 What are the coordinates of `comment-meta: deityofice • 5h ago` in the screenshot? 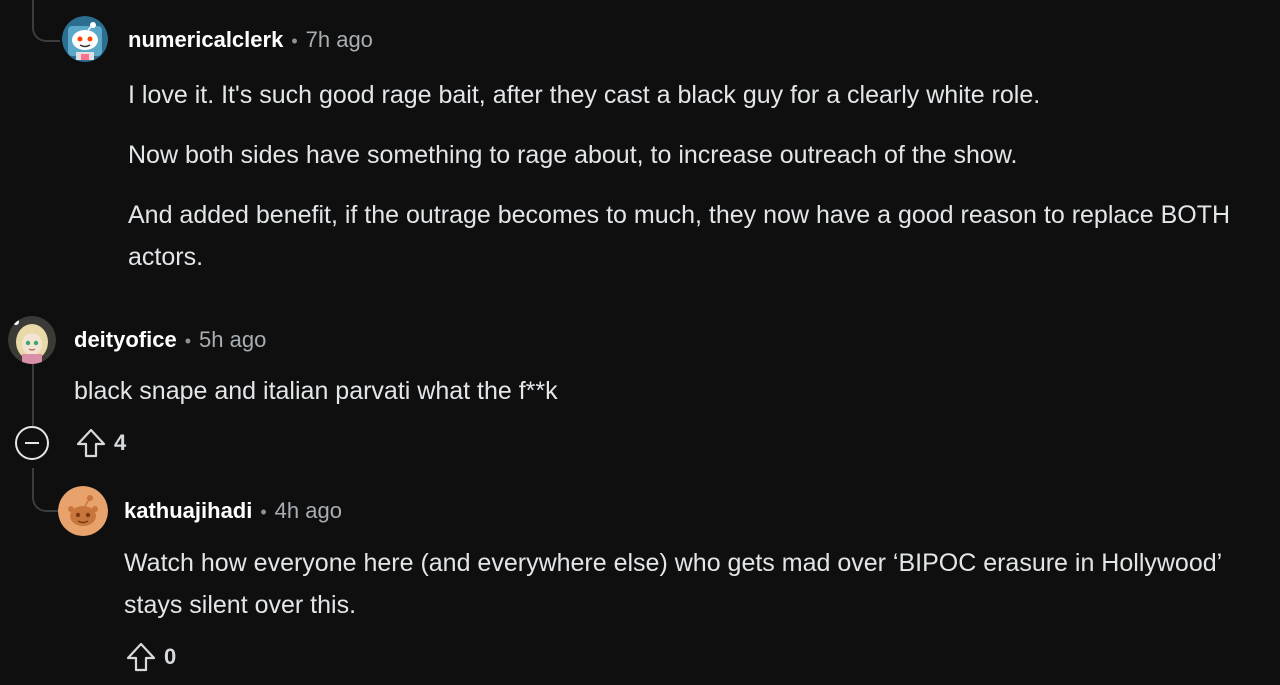 It's located at (170, 340).